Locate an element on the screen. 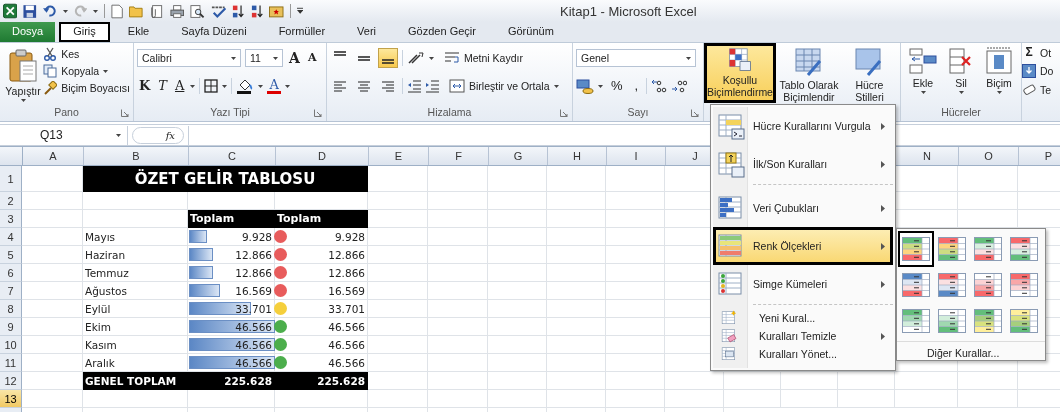  column-header: B is located at coordinates (136, 156).